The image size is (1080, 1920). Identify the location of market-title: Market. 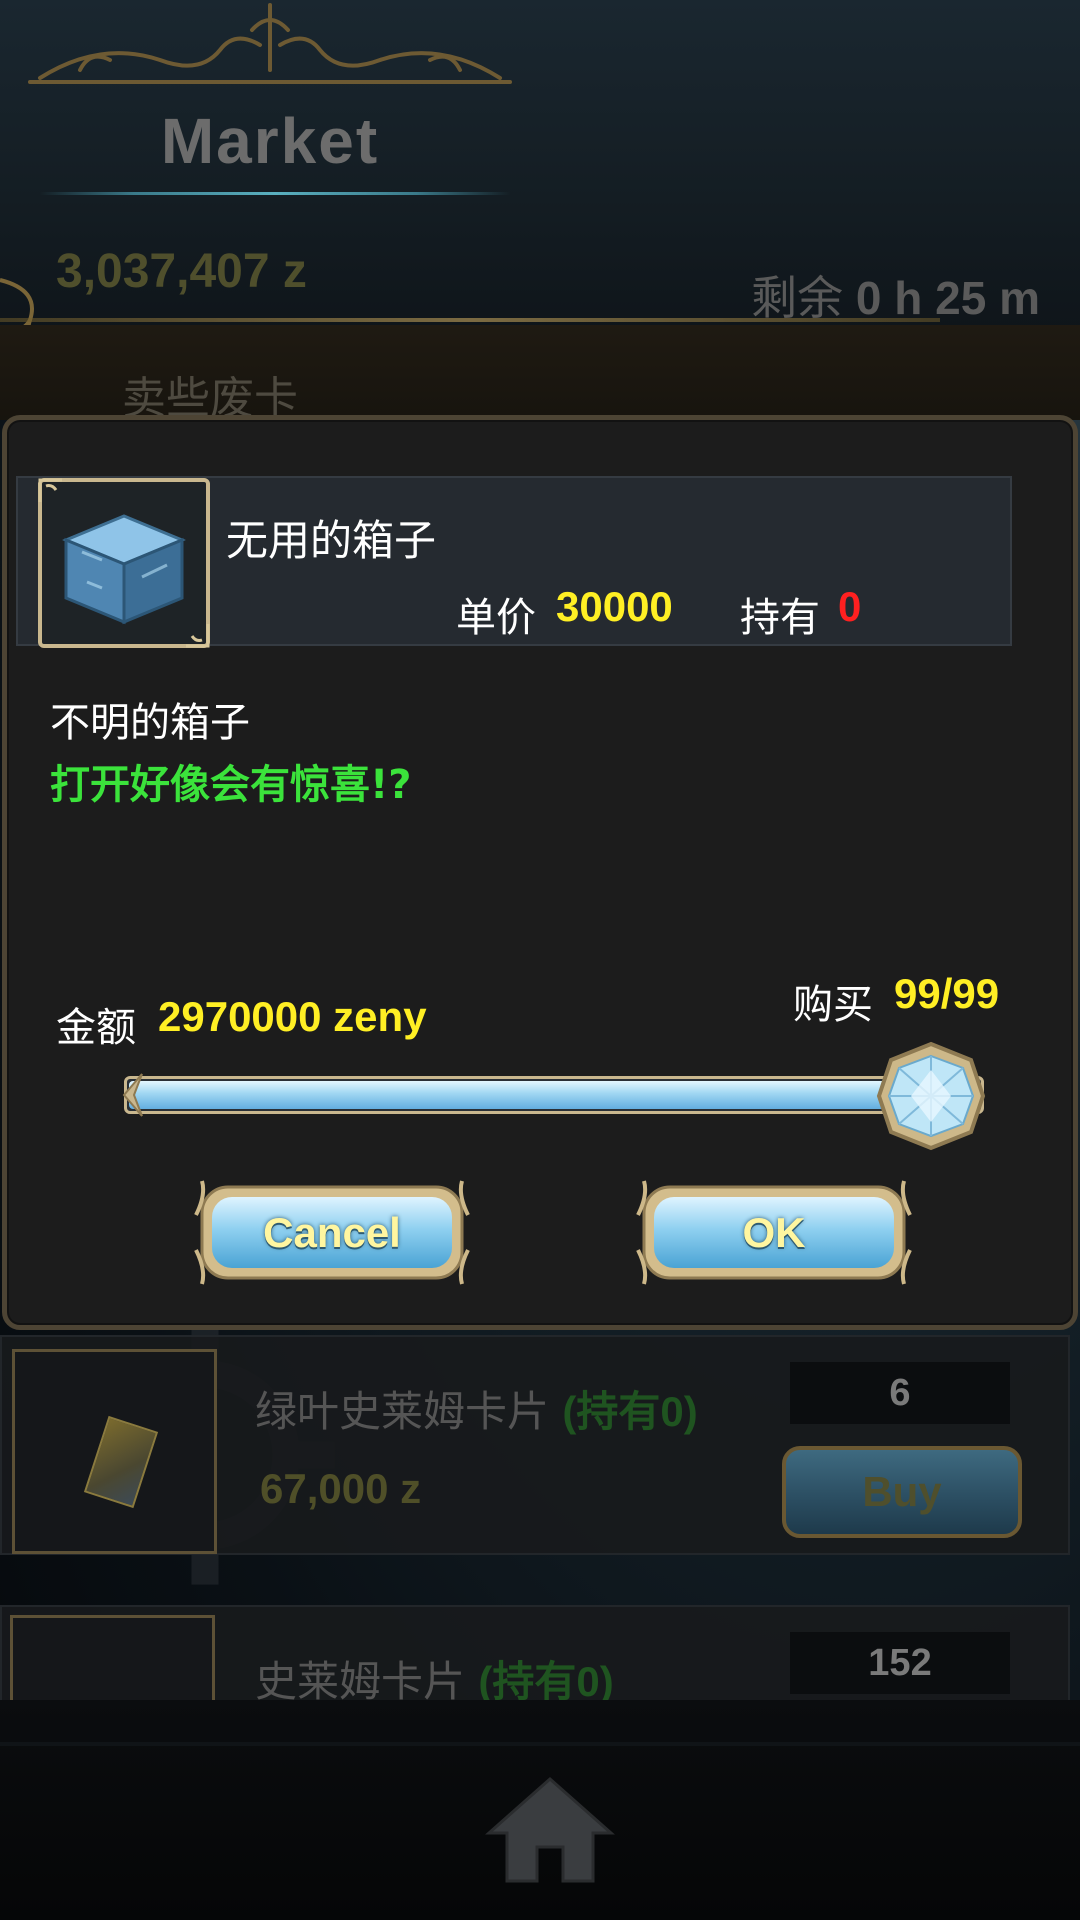
(270, 141).